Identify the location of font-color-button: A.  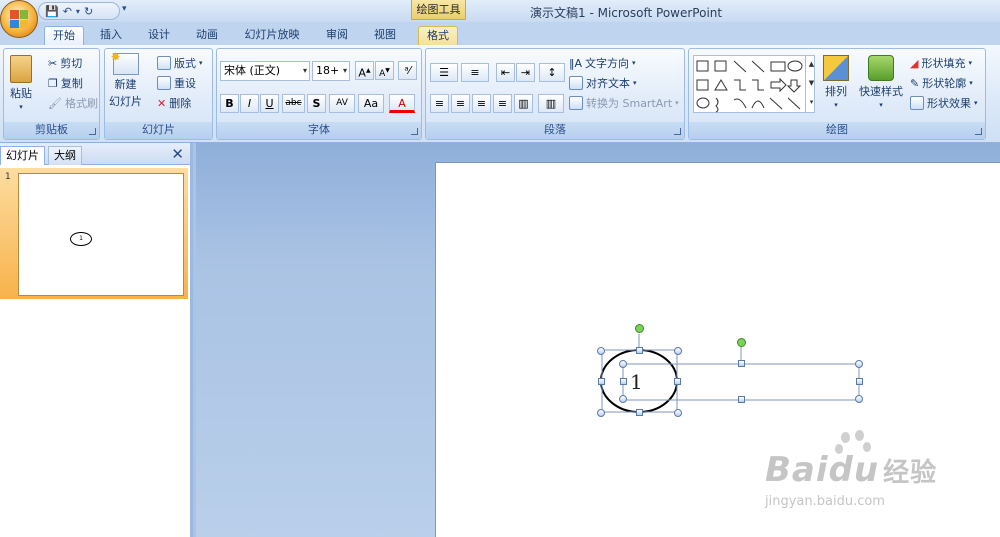
(402, 103).